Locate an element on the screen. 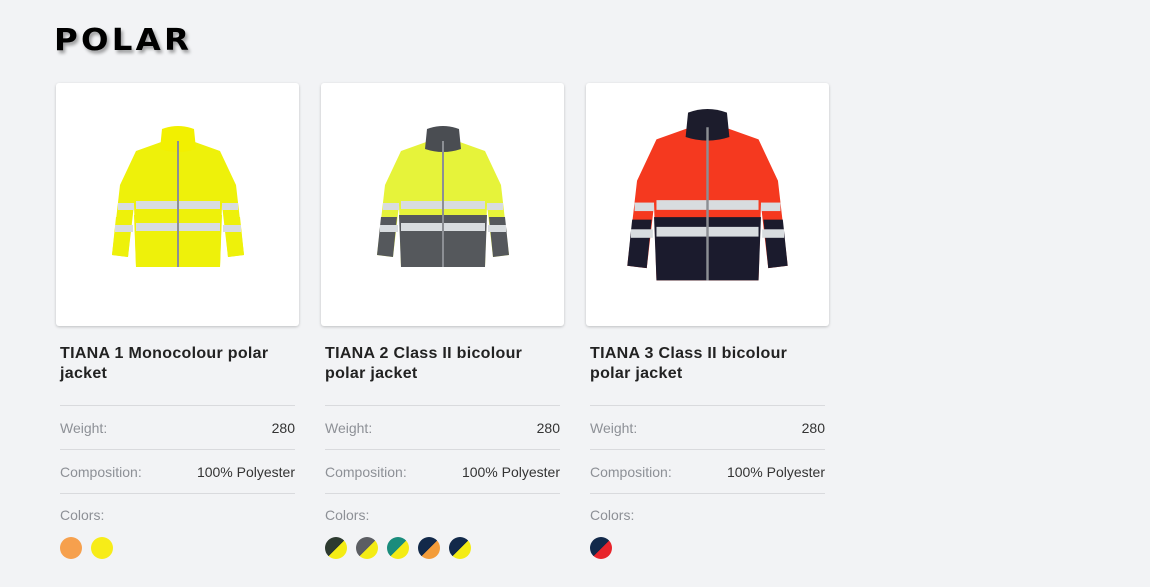 The image size is (1150, 587). brand-logo: POLAR is located at coordinates (123, 40).